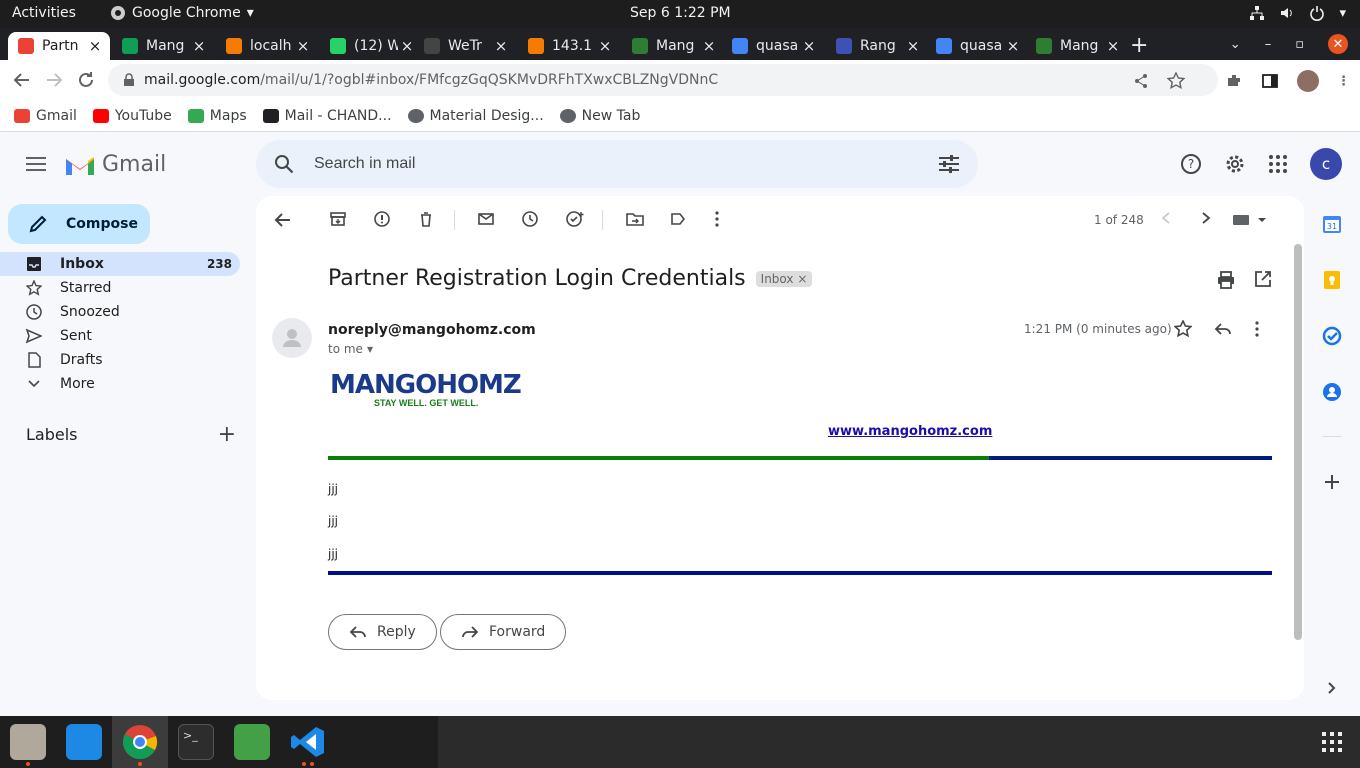 The height and width of the screenshot is (768, 1360). I want to click on reply-button: Reply, so click(382, 632).